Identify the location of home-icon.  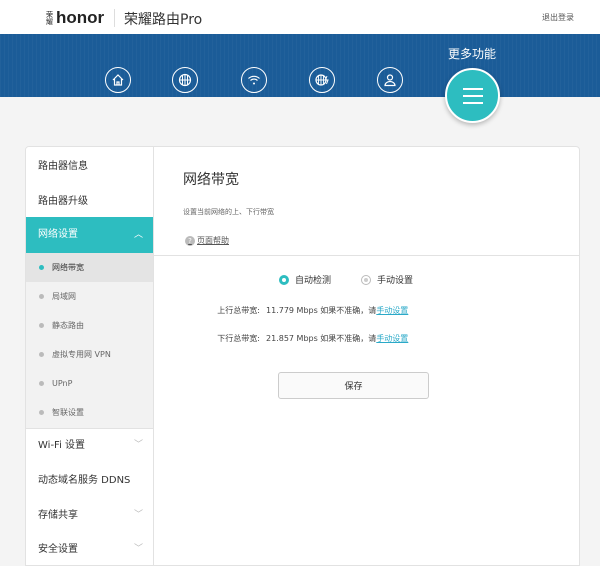
(118, 80).